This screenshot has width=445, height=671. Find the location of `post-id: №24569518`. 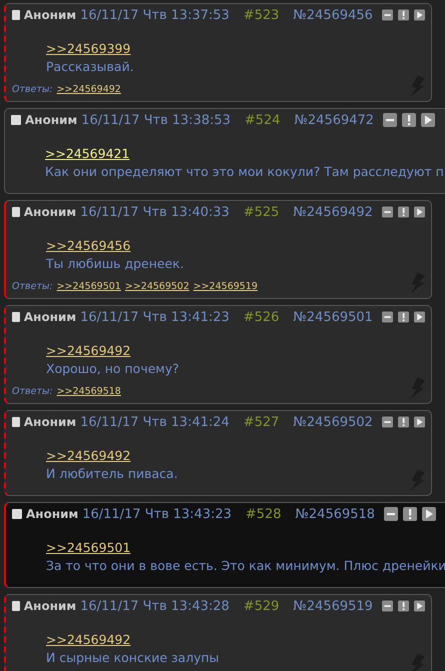

post-id: №24569518 is located at coordinates (335, 514).